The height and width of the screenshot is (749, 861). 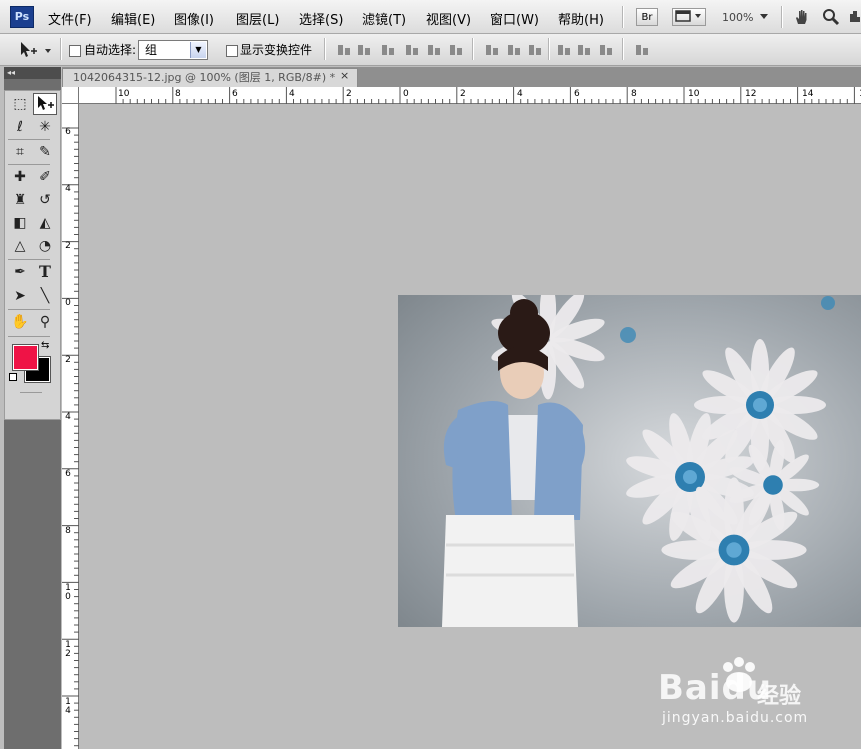 I want to click on menu-file: 文件(F), so click(x=70, y=18).